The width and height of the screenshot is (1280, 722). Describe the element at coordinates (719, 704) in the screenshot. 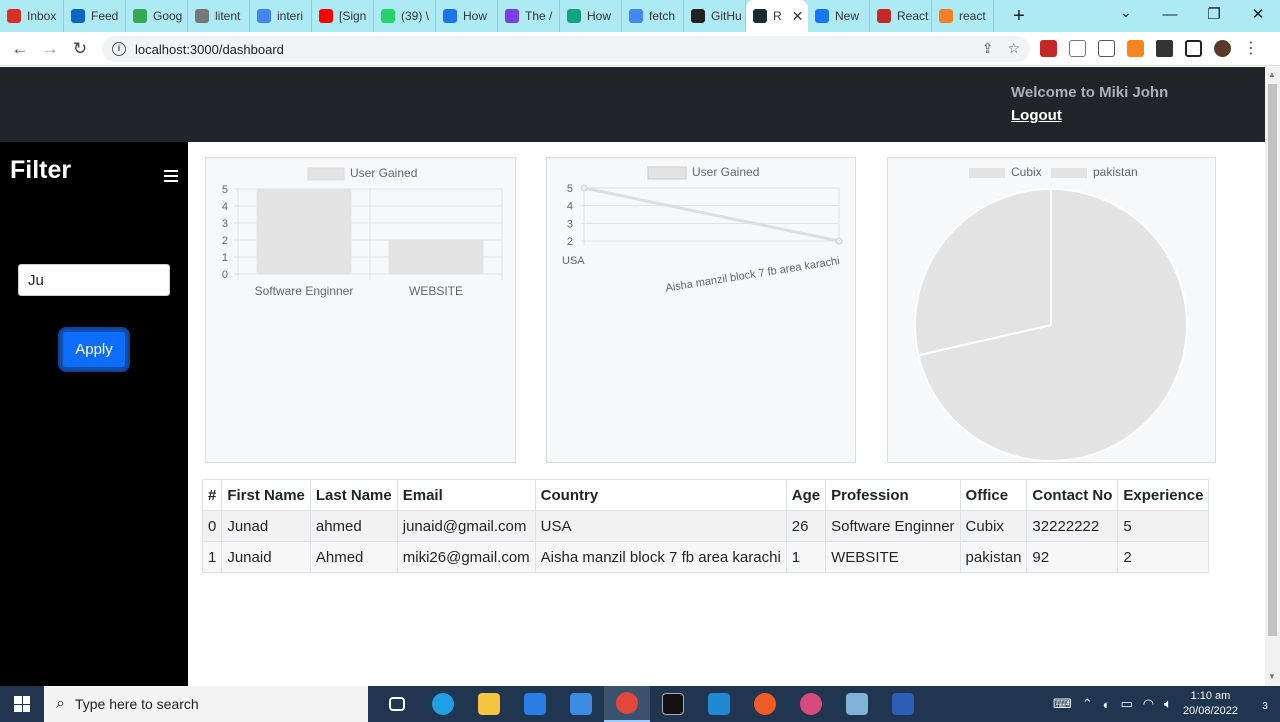

I see `vscode-icon` at that location.